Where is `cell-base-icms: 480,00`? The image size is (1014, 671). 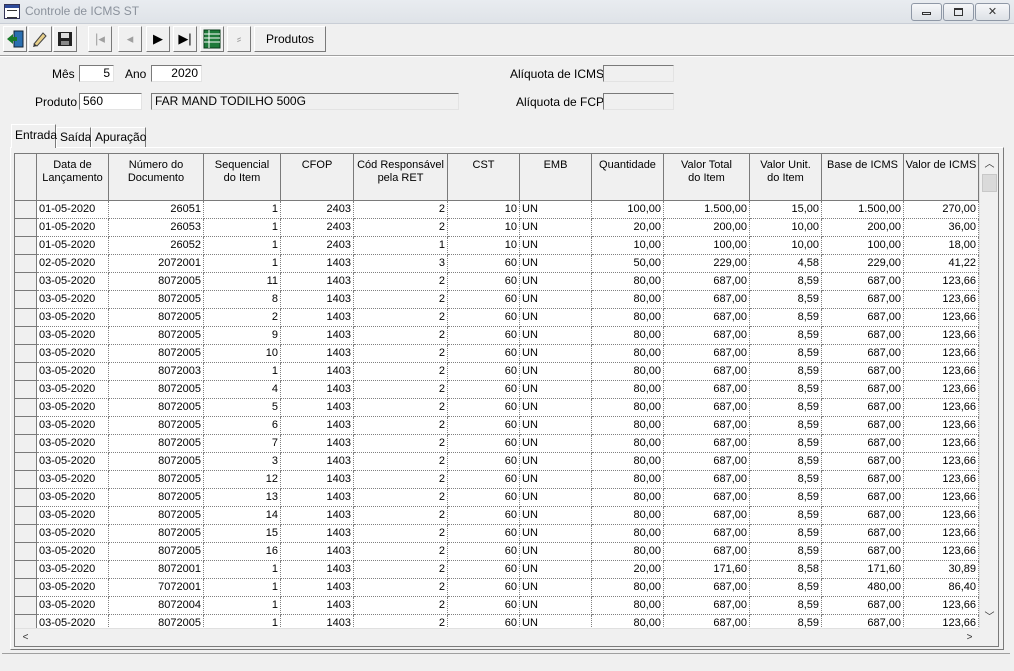 cell-base-icms: 480,00 is located at coordinates (863, 588).